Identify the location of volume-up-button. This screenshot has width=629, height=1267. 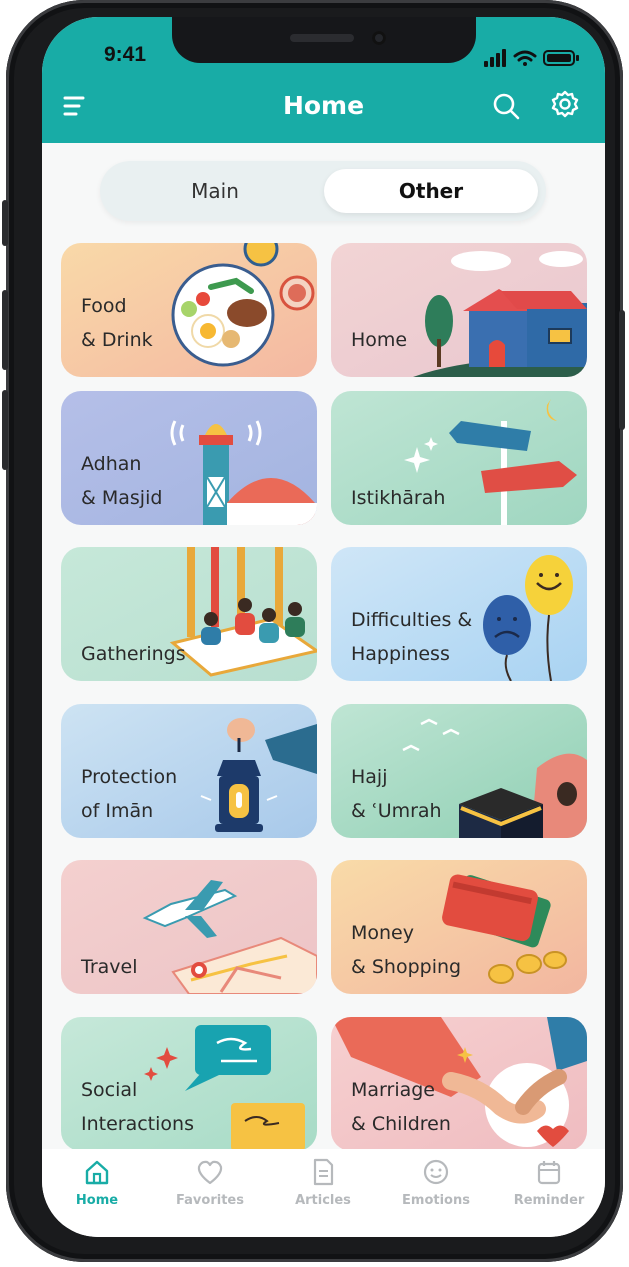
(5, 330).